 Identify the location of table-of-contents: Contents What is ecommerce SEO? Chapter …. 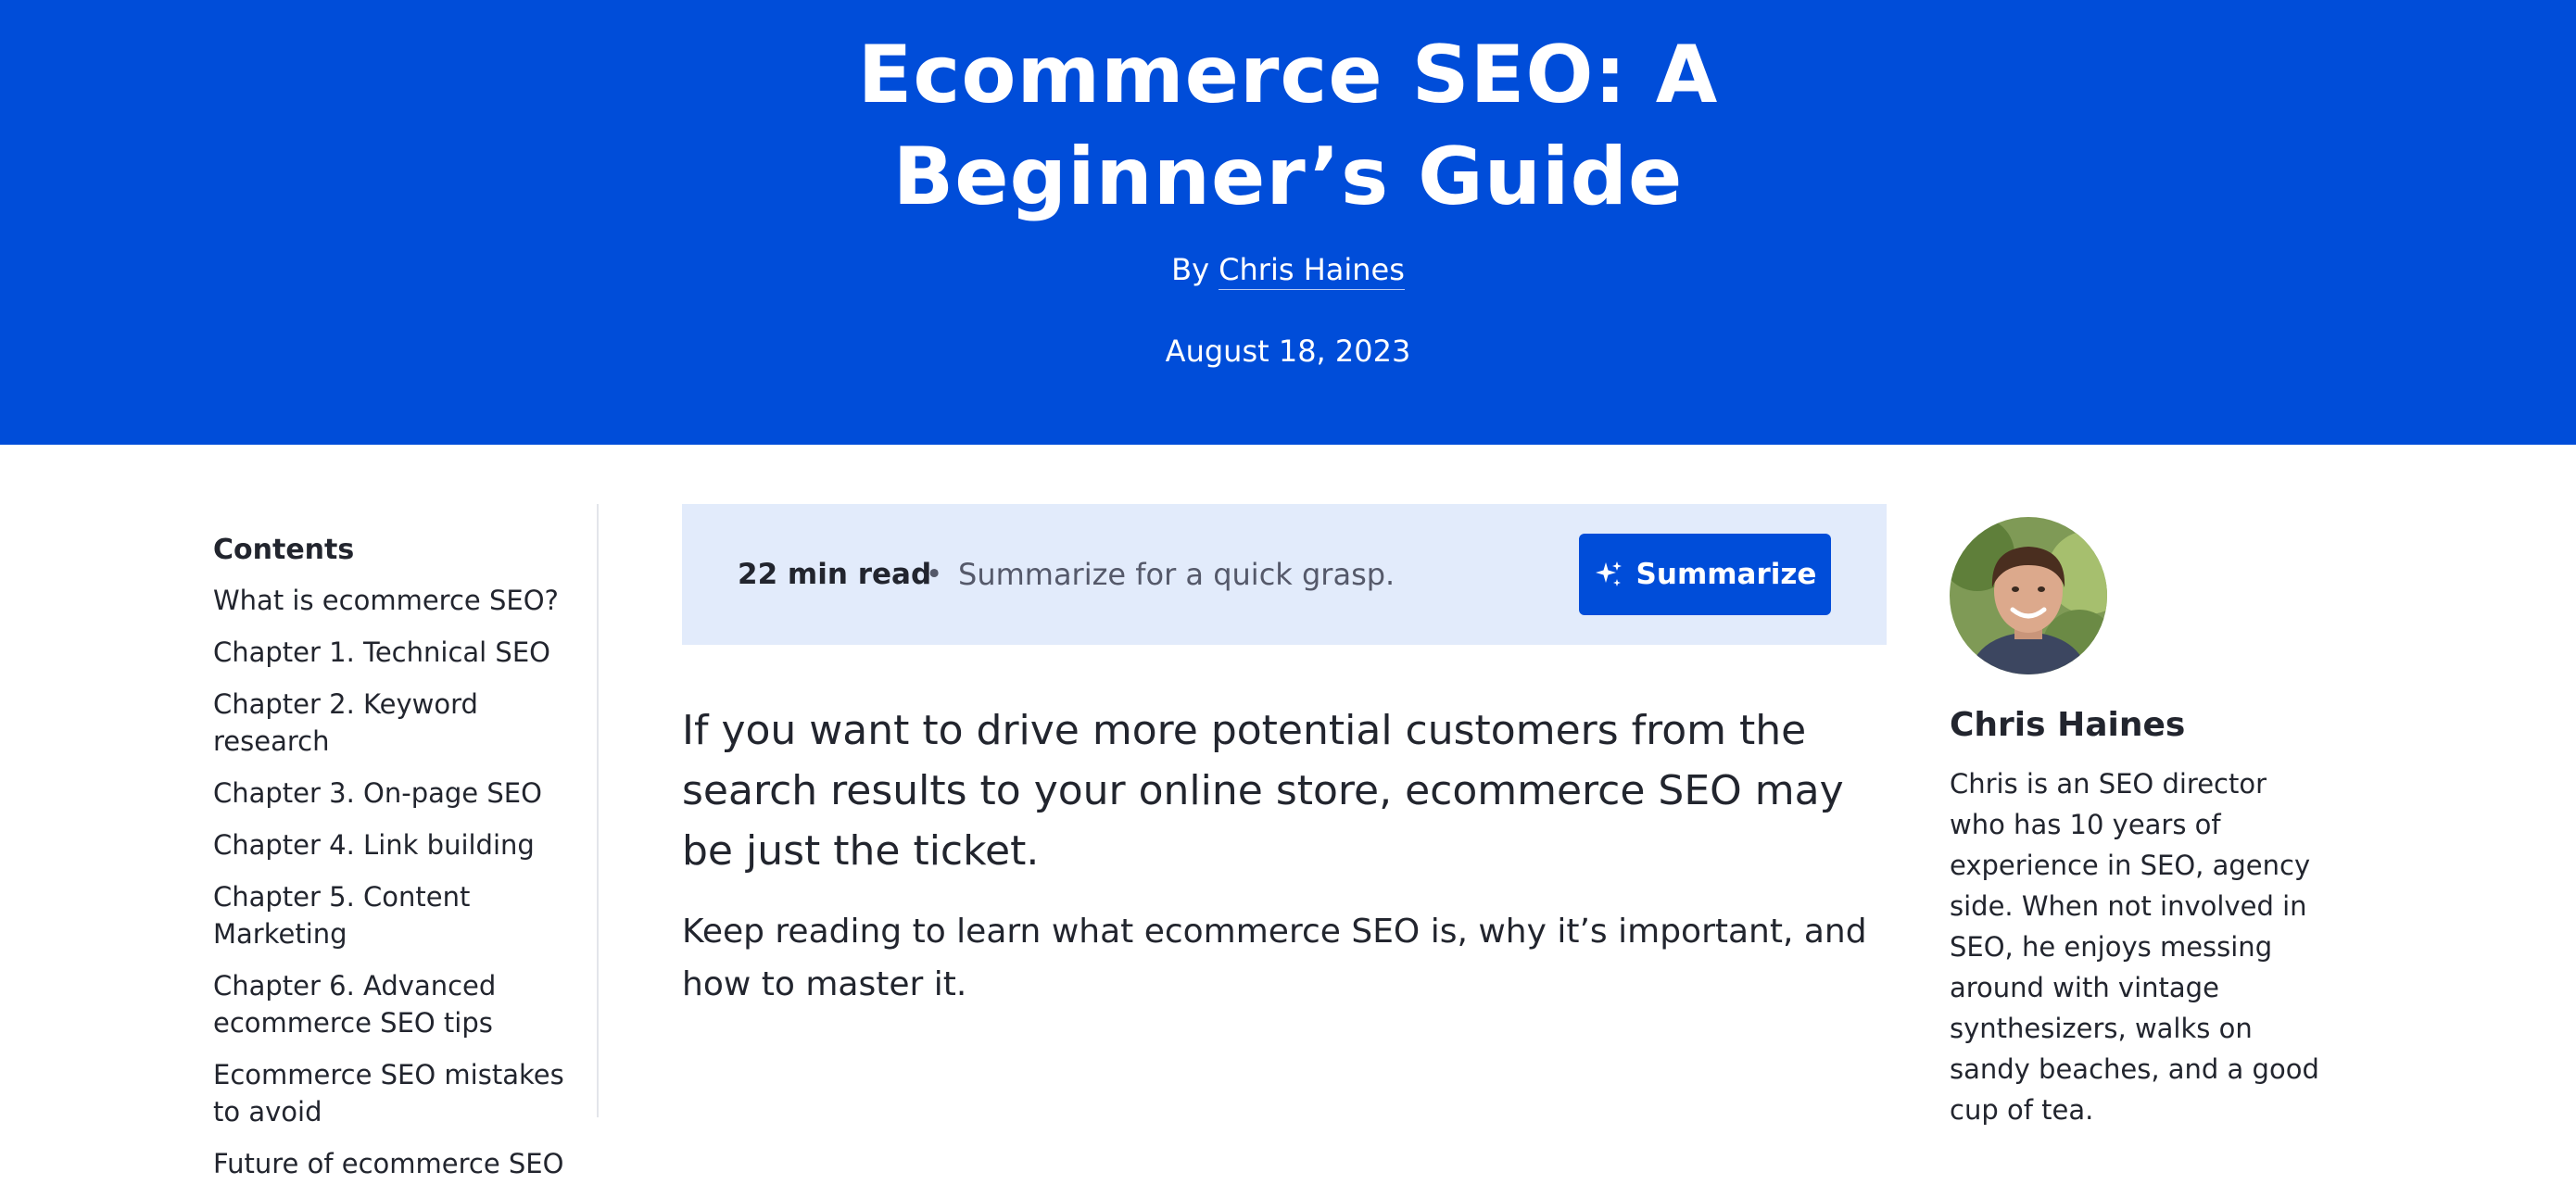
(403, 863).